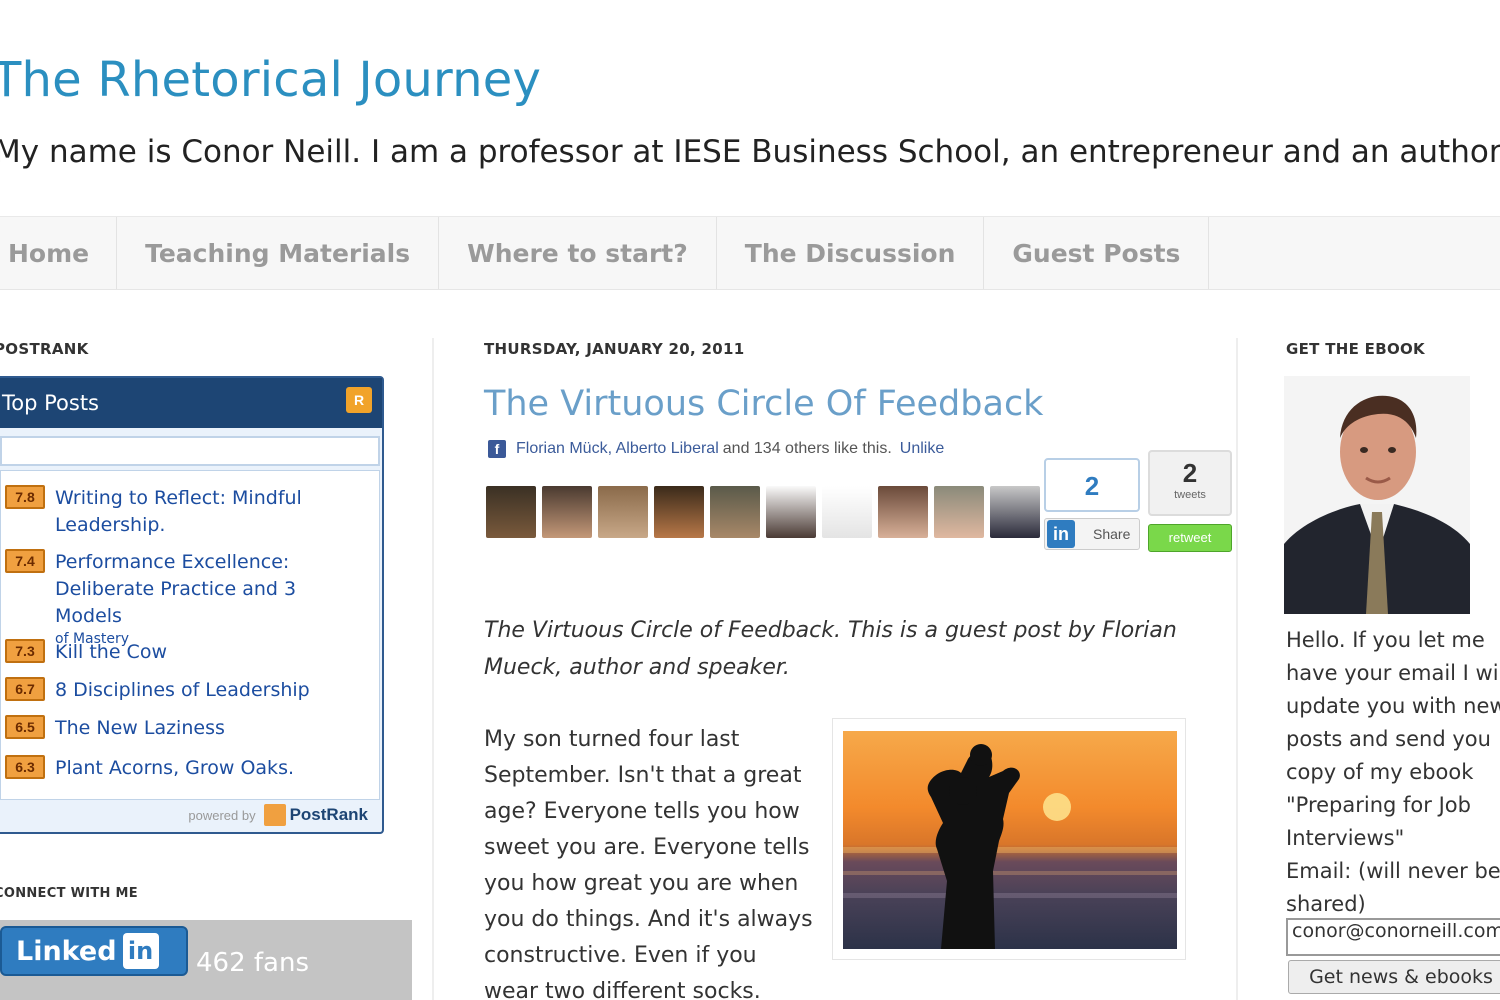 This screenshot has height=1000, width=1500. Describe the element at coordinates (1112, 534) in the screenshot. I see `linkedin-share-label: Share` at that location.